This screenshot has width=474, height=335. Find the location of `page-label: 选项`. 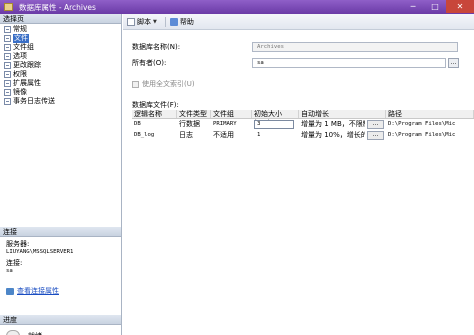

page-label: 选项 is located at coordinates (20, 56).